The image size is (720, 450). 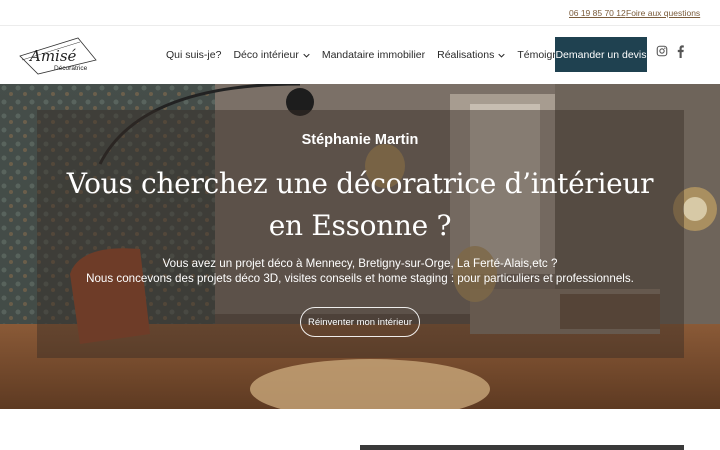 I want to click on nav-label: Déco intérieur, so click(x=266, y=55).